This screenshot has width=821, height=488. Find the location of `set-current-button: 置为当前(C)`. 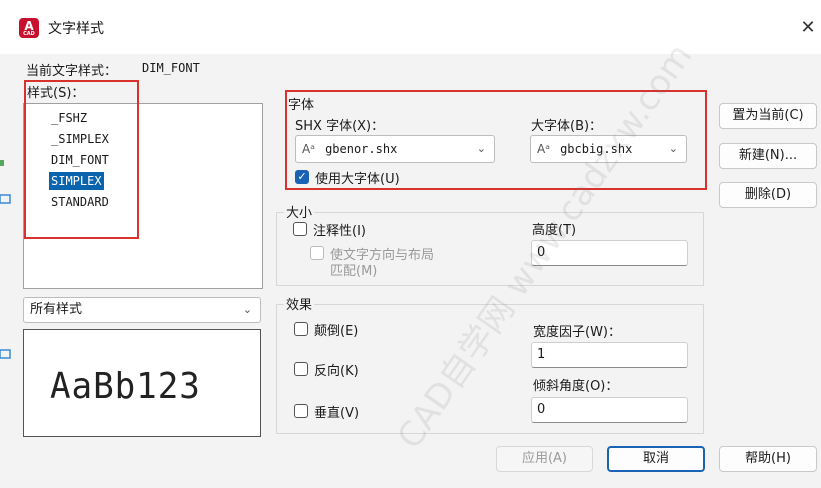

set-current-button: 置为当前(C) is located at coordinates (768, 116).